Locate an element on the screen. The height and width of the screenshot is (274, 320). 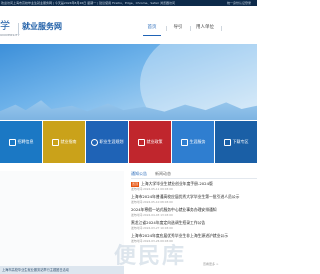
tile-label: 招聘信息 is located at coordinates (25, 141).